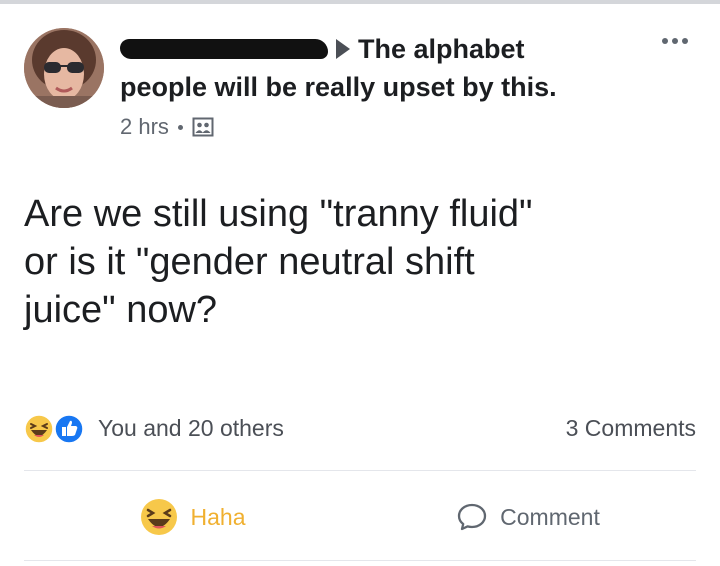  Describe the element at coordinates (218, 516) in the screenshot. I see `haha-label: Haha` at that location.